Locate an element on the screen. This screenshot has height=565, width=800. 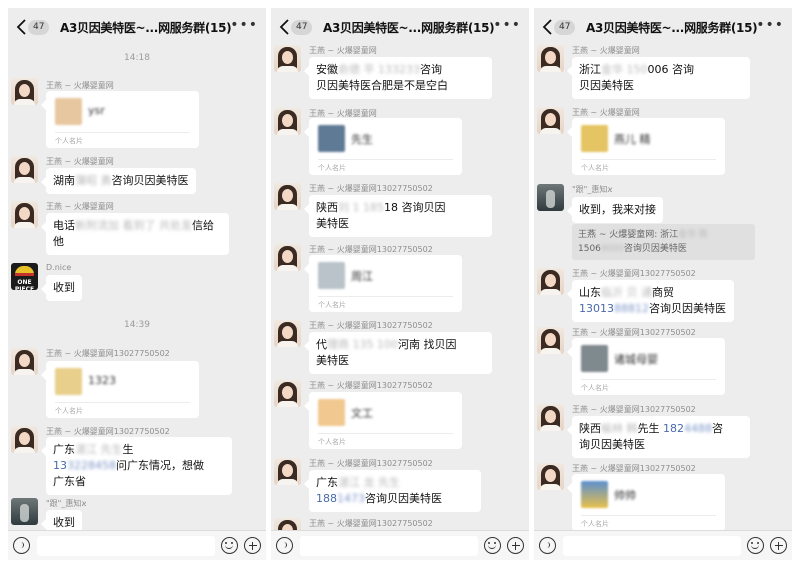
message-bubble: 电话新附流加 看到了 共处发信给他 is located at coordinates (135, 234).